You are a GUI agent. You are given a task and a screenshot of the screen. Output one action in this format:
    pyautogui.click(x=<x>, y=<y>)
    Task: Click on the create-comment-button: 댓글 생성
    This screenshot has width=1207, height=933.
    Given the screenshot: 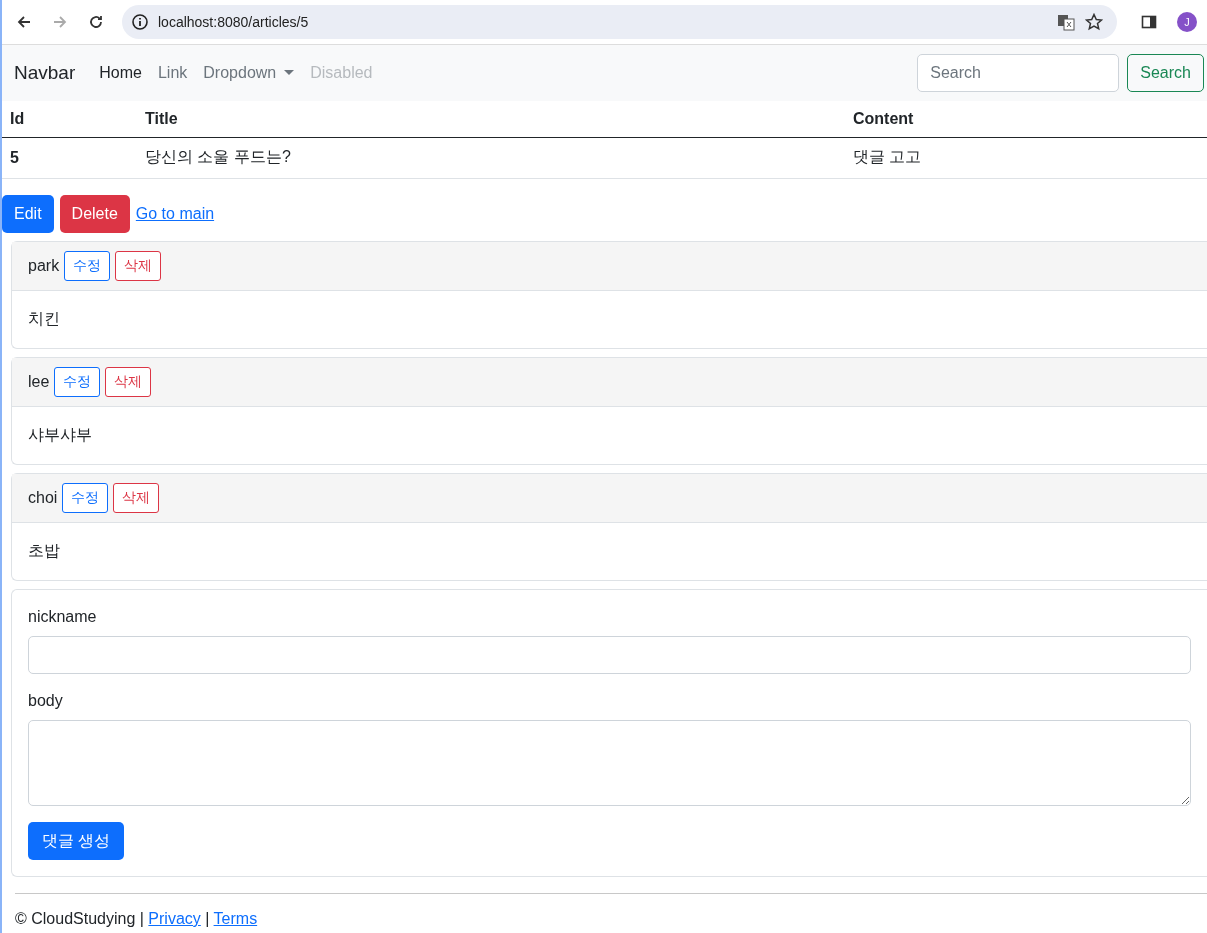 What is the action you would take?
    pyautogui.click(x=76, y=841)
    